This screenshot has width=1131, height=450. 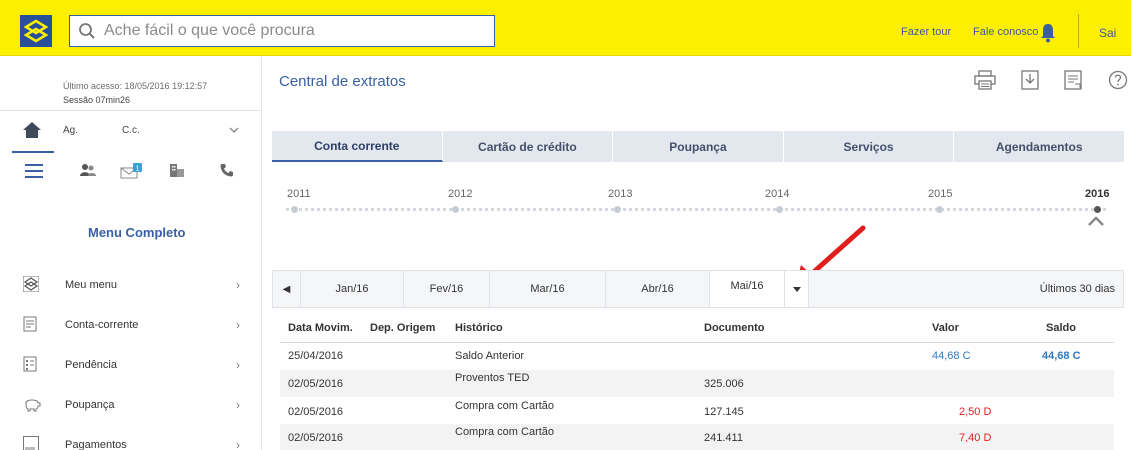 I want to click on barcode-icon, so click(x=32, y=443).